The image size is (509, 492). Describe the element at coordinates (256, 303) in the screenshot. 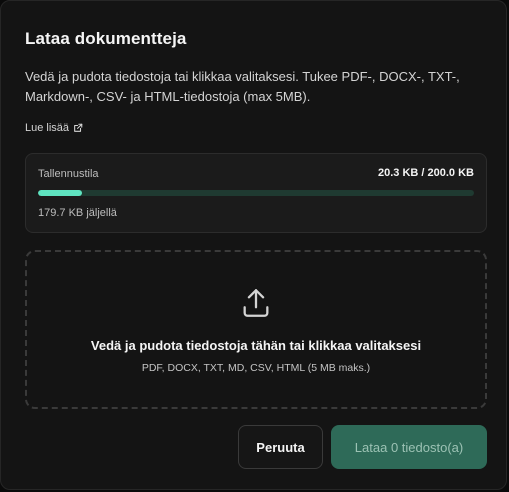

I see `upload-icon` at that location.